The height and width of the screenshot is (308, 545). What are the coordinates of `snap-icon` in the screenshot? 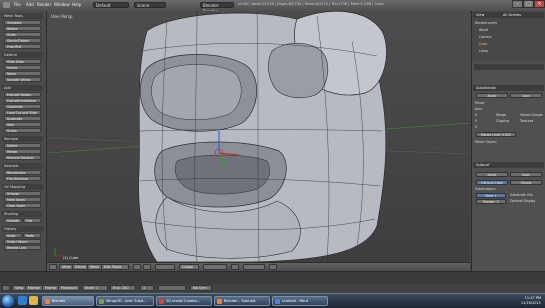 It's located at (273, 267).